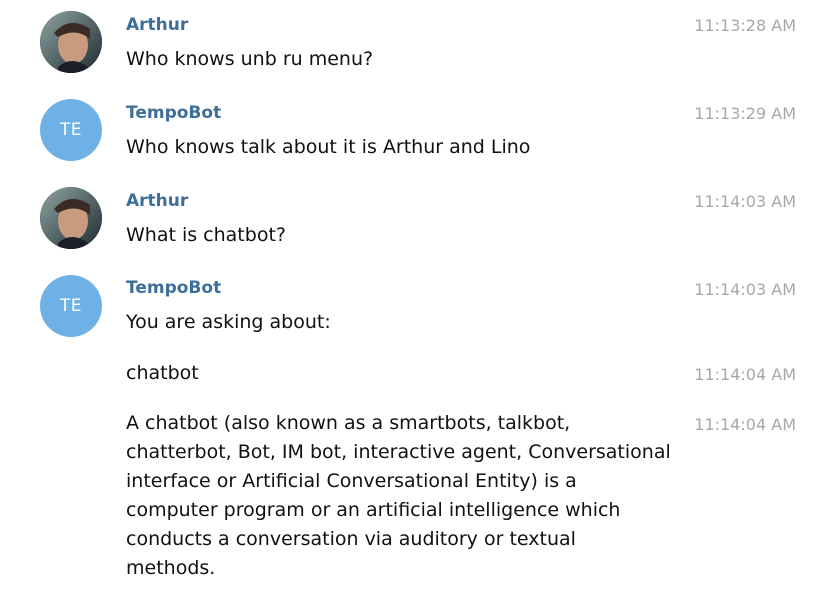 The height and width of the screenshot is (601, 821). Describe the element at coordinates (206, 235) in the screenshot. I see `message-text: What is chatbot?` at that location.